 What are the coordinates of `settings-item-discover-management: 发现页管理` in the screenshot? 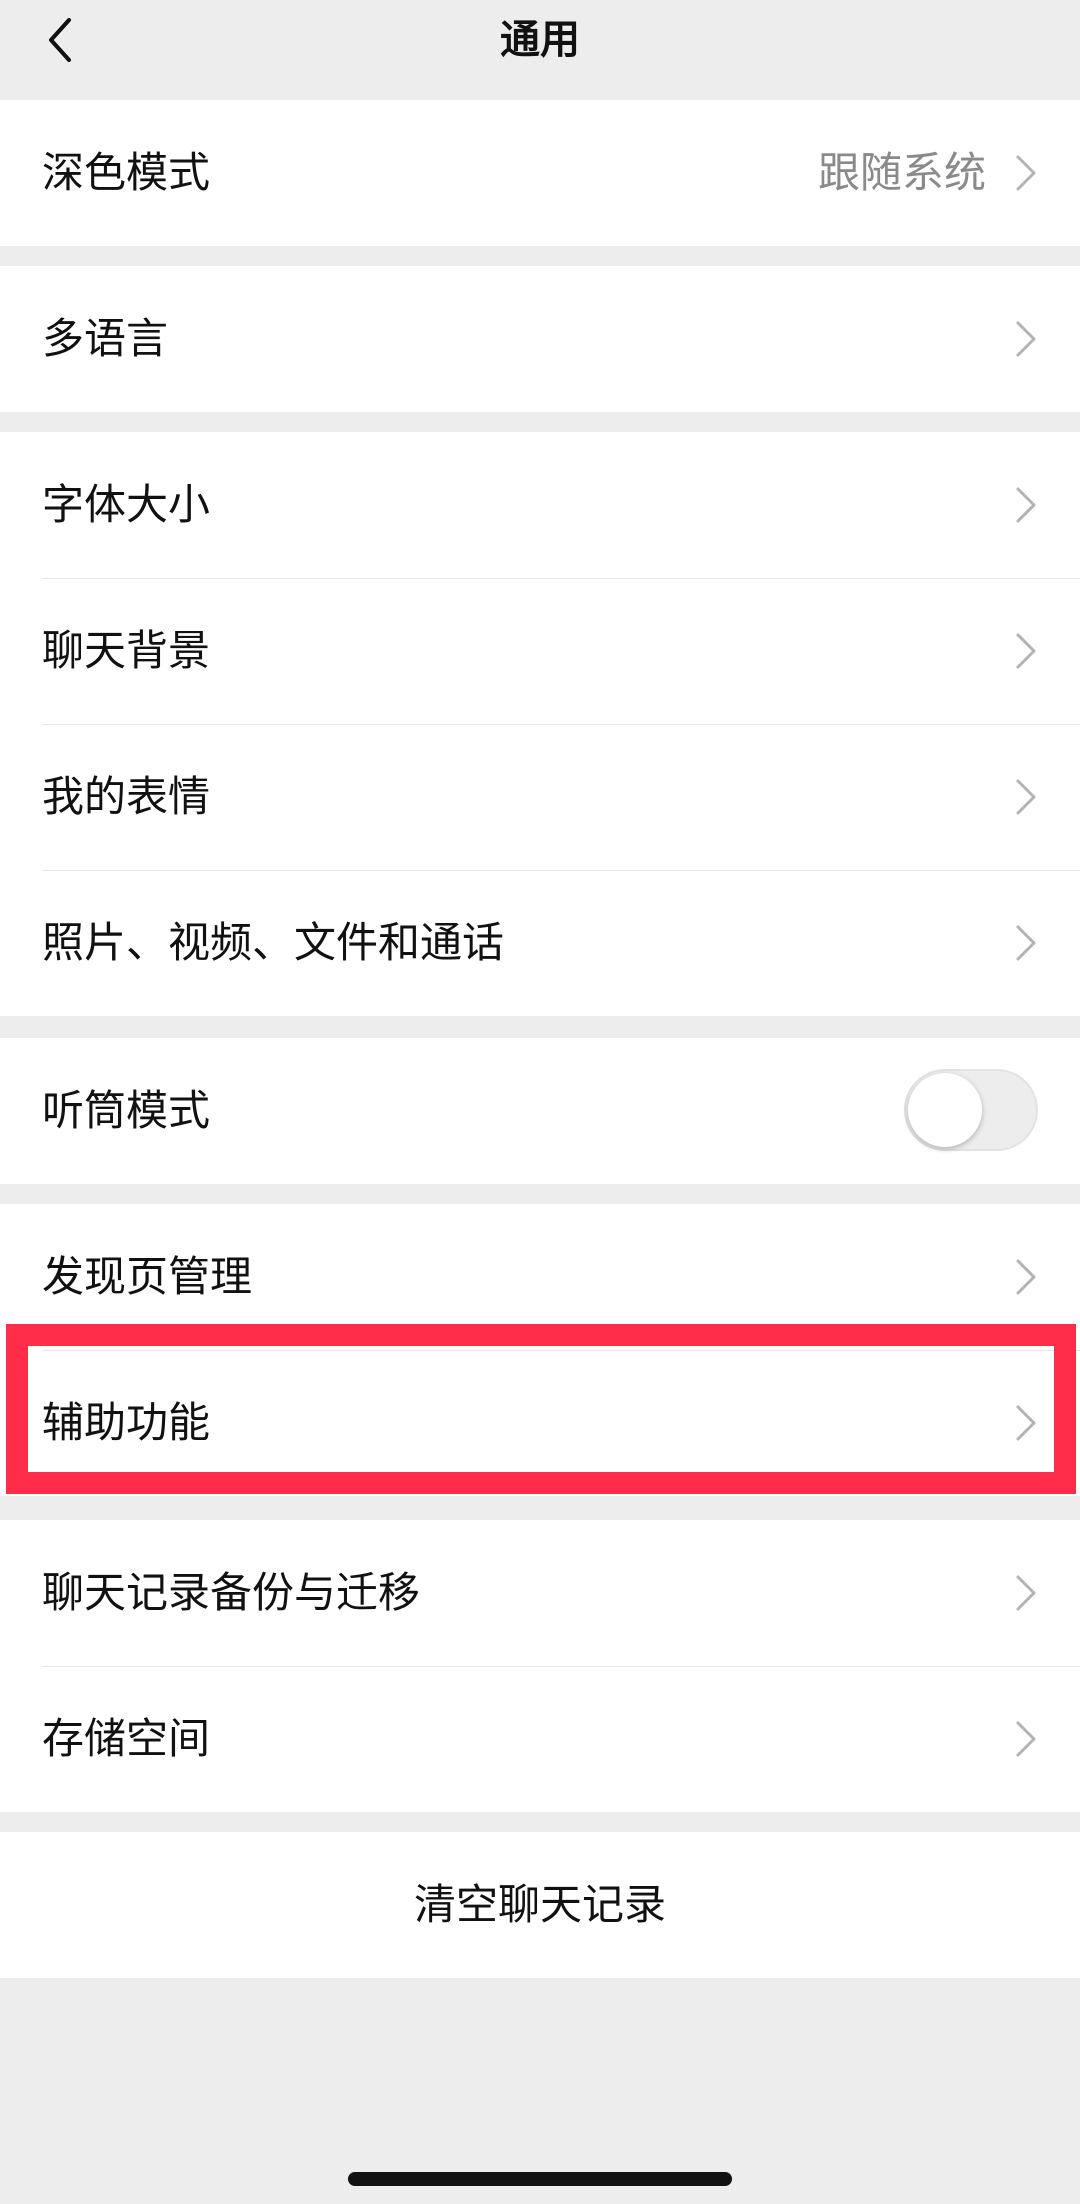 It's located at (540, 1277).